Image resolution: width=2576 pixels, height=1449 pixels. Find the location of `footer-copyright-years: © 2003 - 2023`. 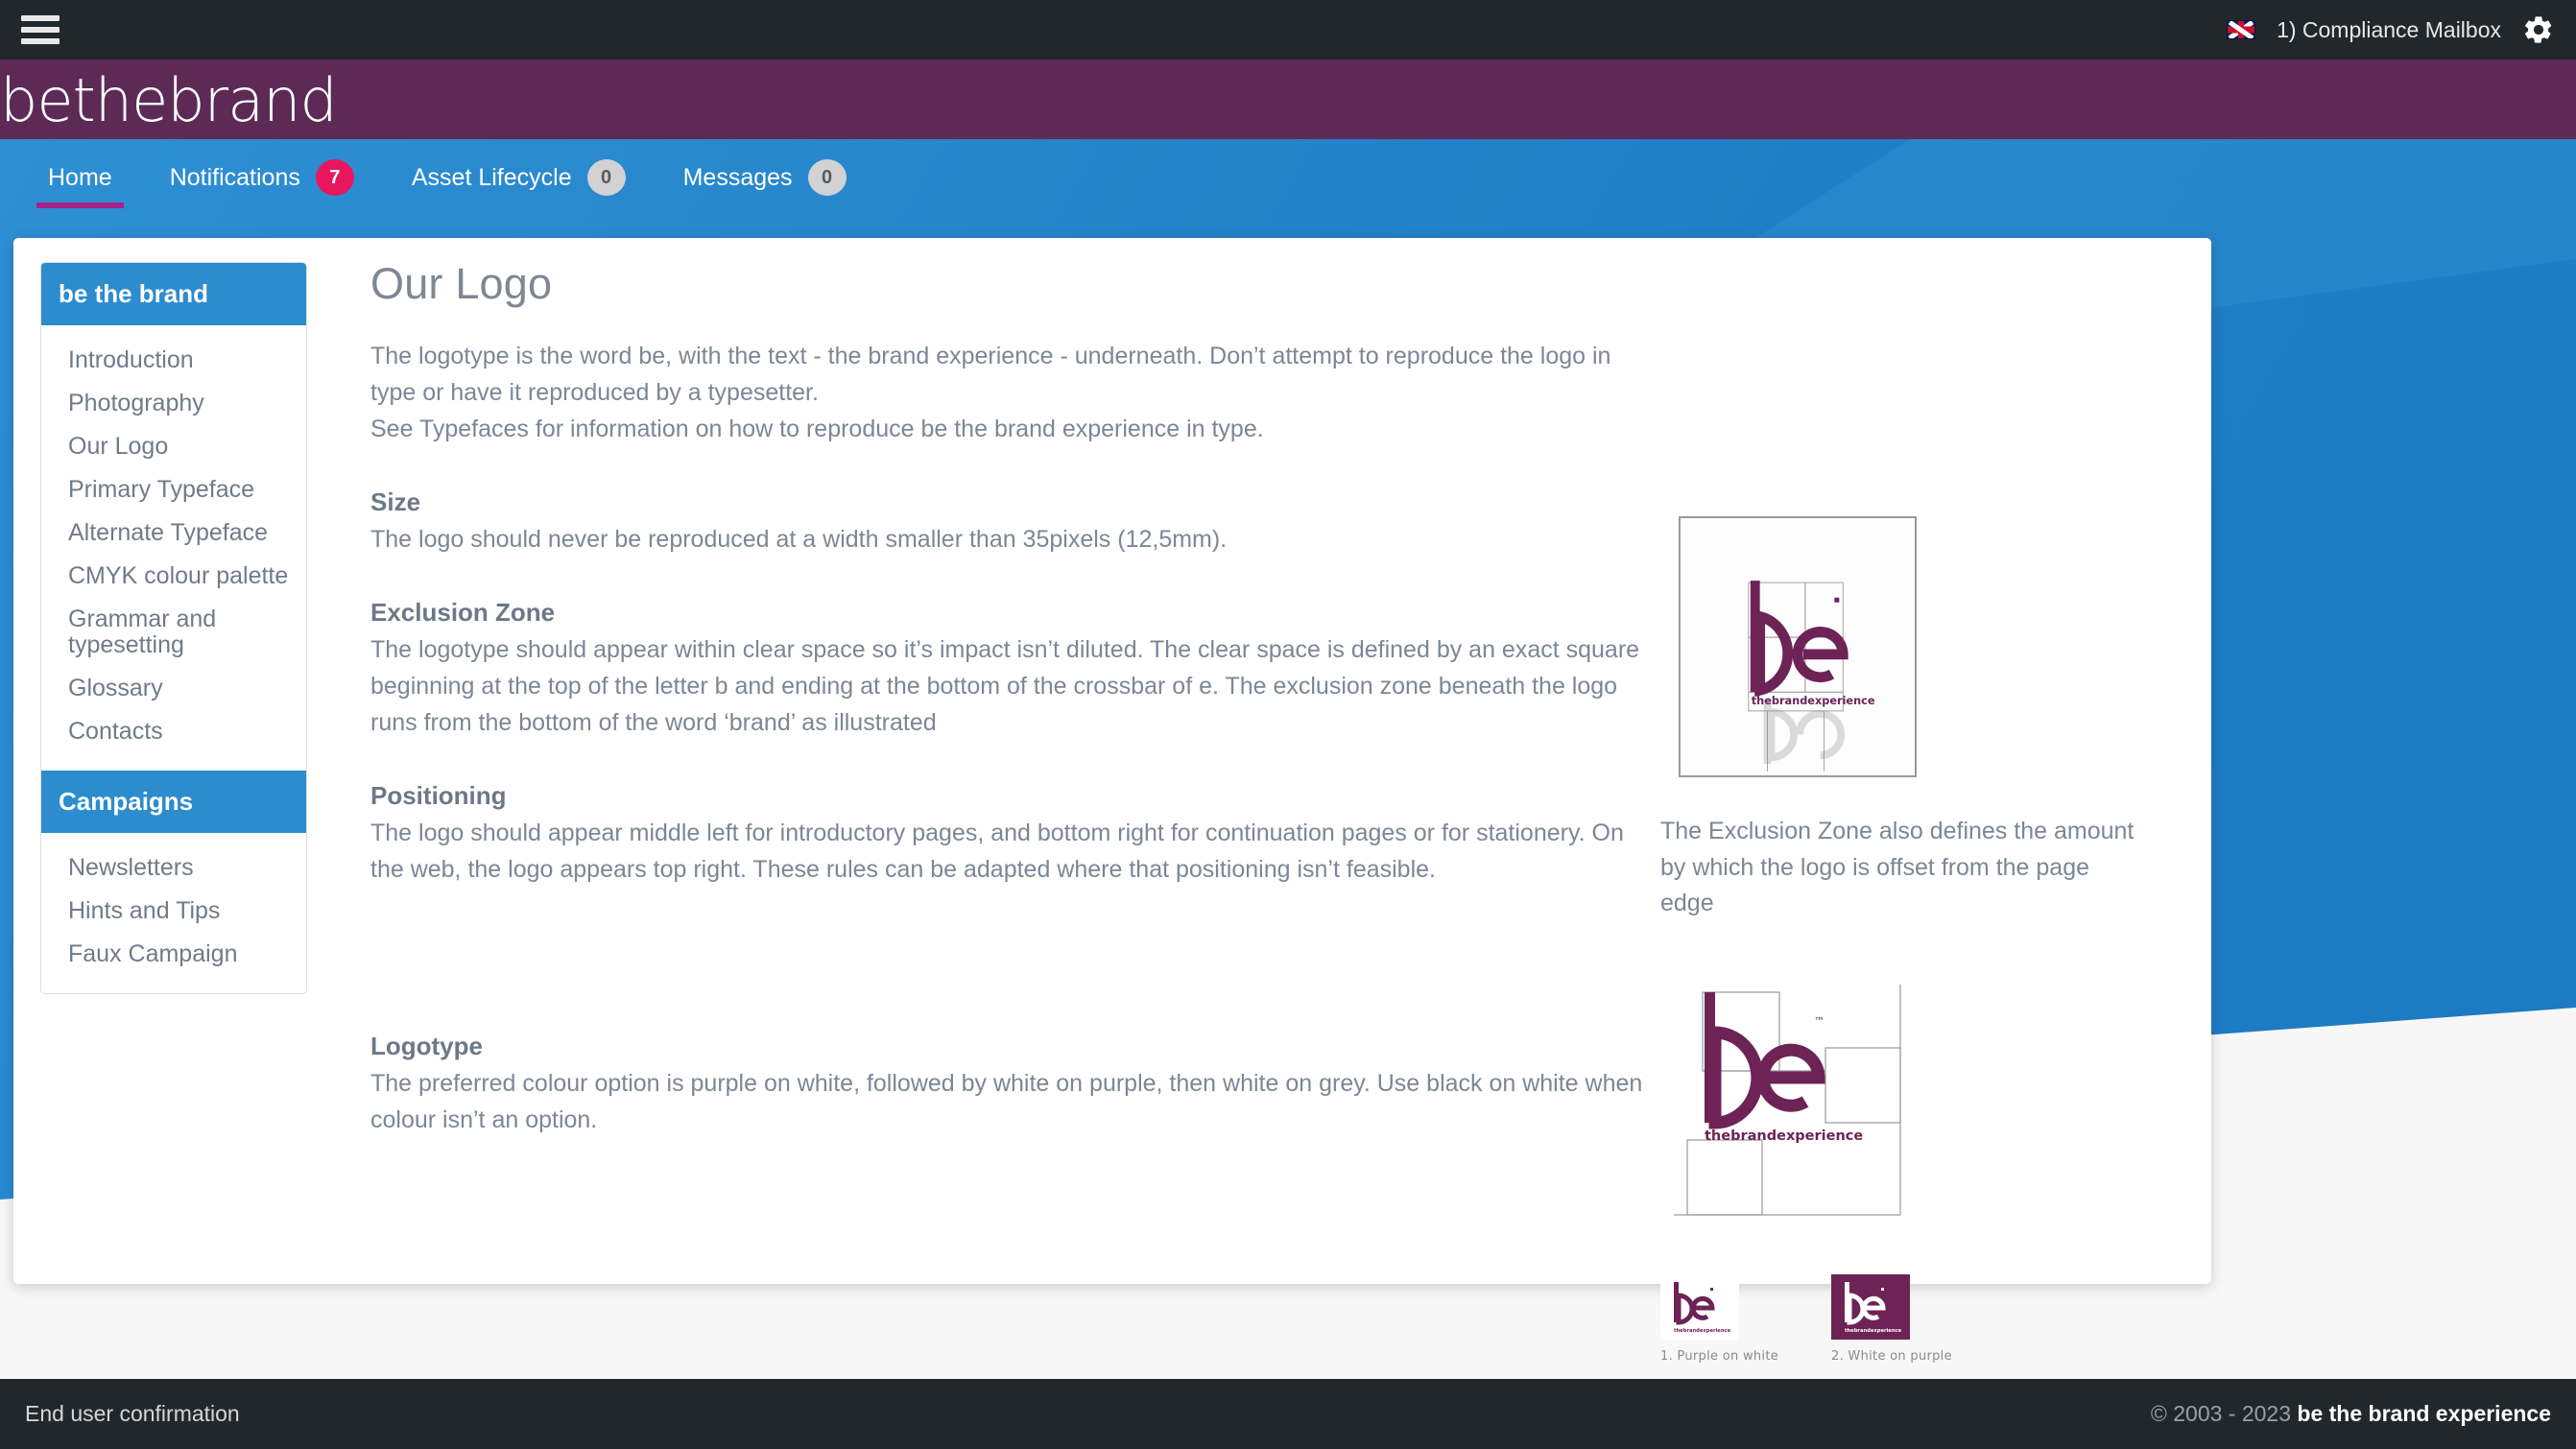

footer-copyright-years: © 2003 - 2023 is located at coordinates (2224, 1414).